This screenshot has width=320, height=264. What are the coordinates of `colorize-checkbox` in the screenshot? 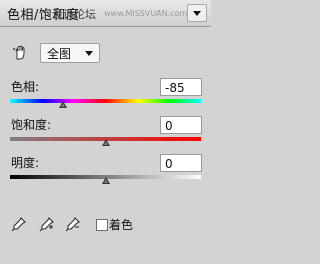 It's located at (102, 225).